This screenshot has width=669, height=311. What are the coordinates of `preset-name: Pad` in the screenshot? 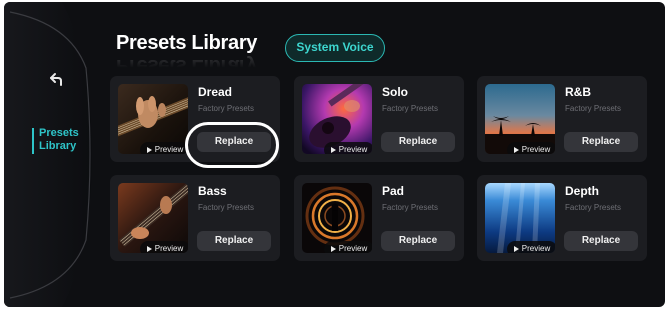 It's located at (393, 191).